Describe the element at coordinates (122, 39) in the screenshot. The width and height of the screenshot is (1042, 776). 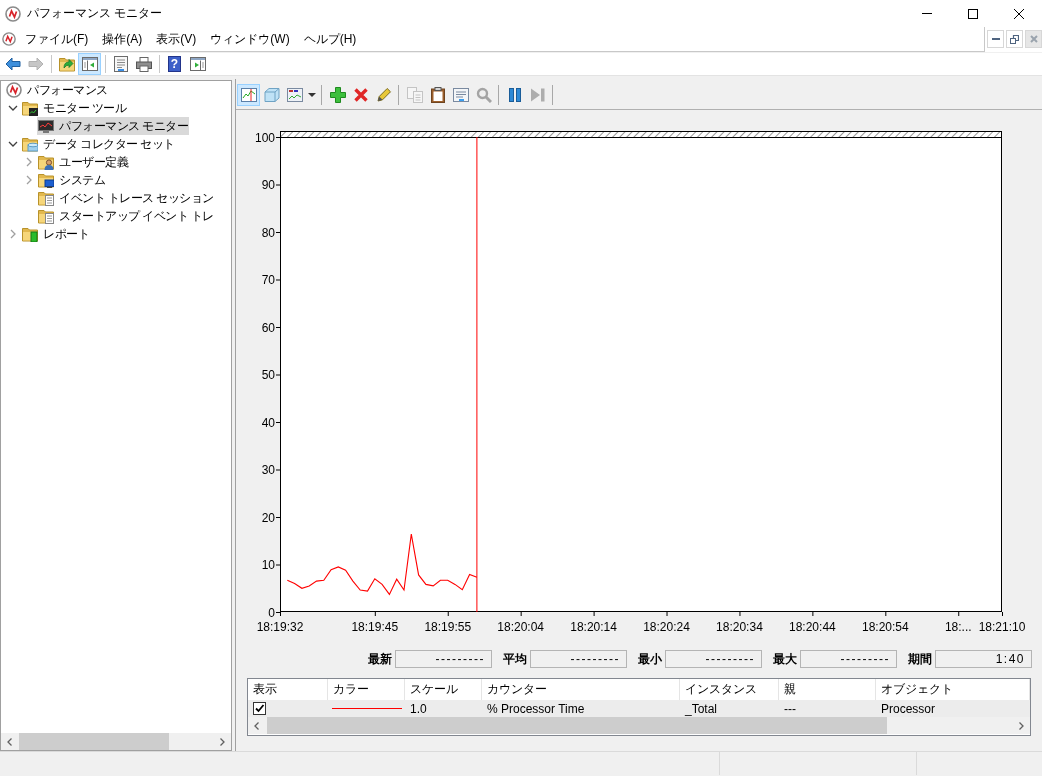
I see `menu-item: 操作(A)` at that location.